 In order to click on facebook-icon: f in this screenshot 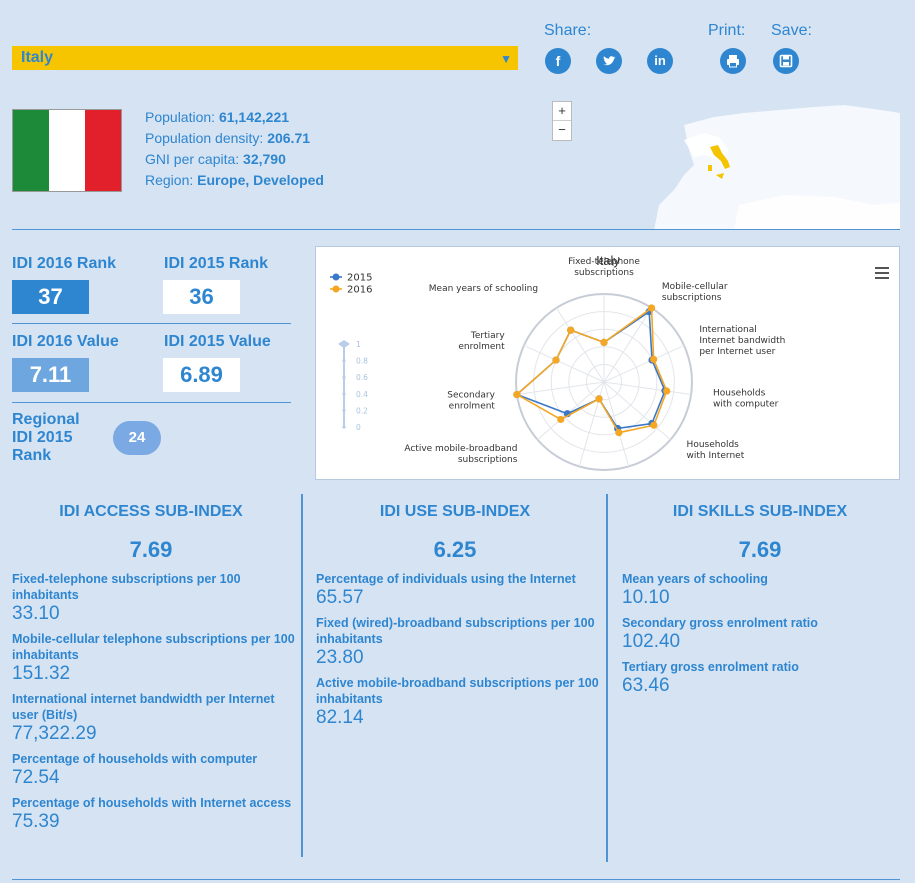, I will do `click(558, 61)`.